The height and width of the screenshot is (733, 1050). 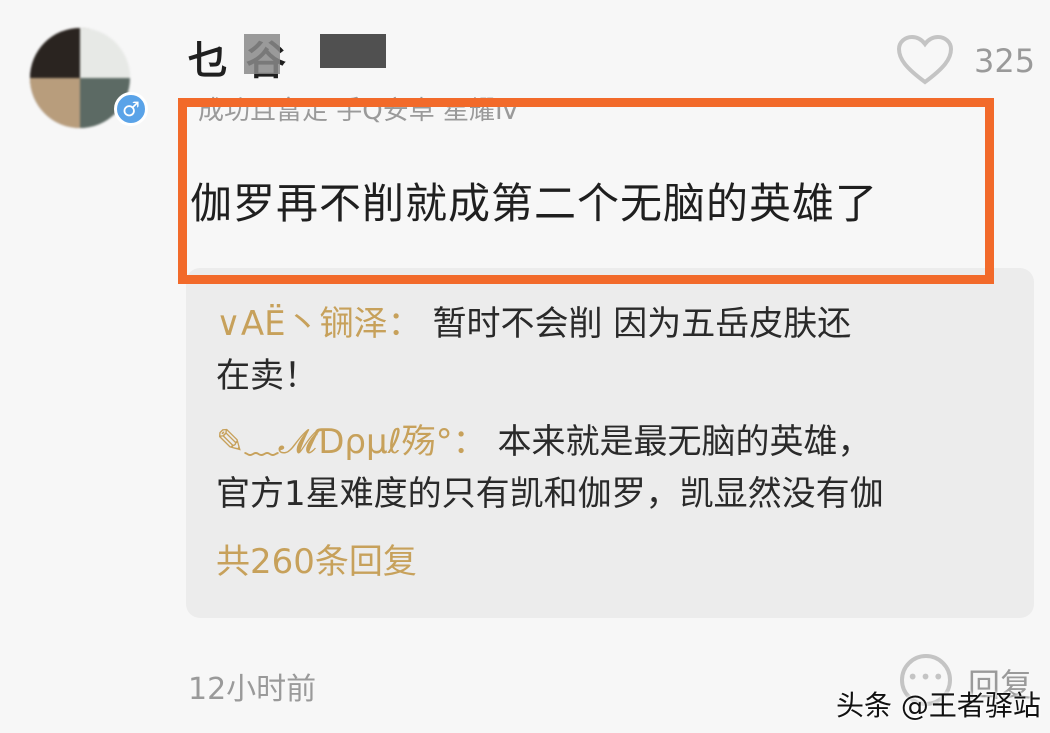 I want to click on comment-time: 12小时前, so click(x=252, y=689).